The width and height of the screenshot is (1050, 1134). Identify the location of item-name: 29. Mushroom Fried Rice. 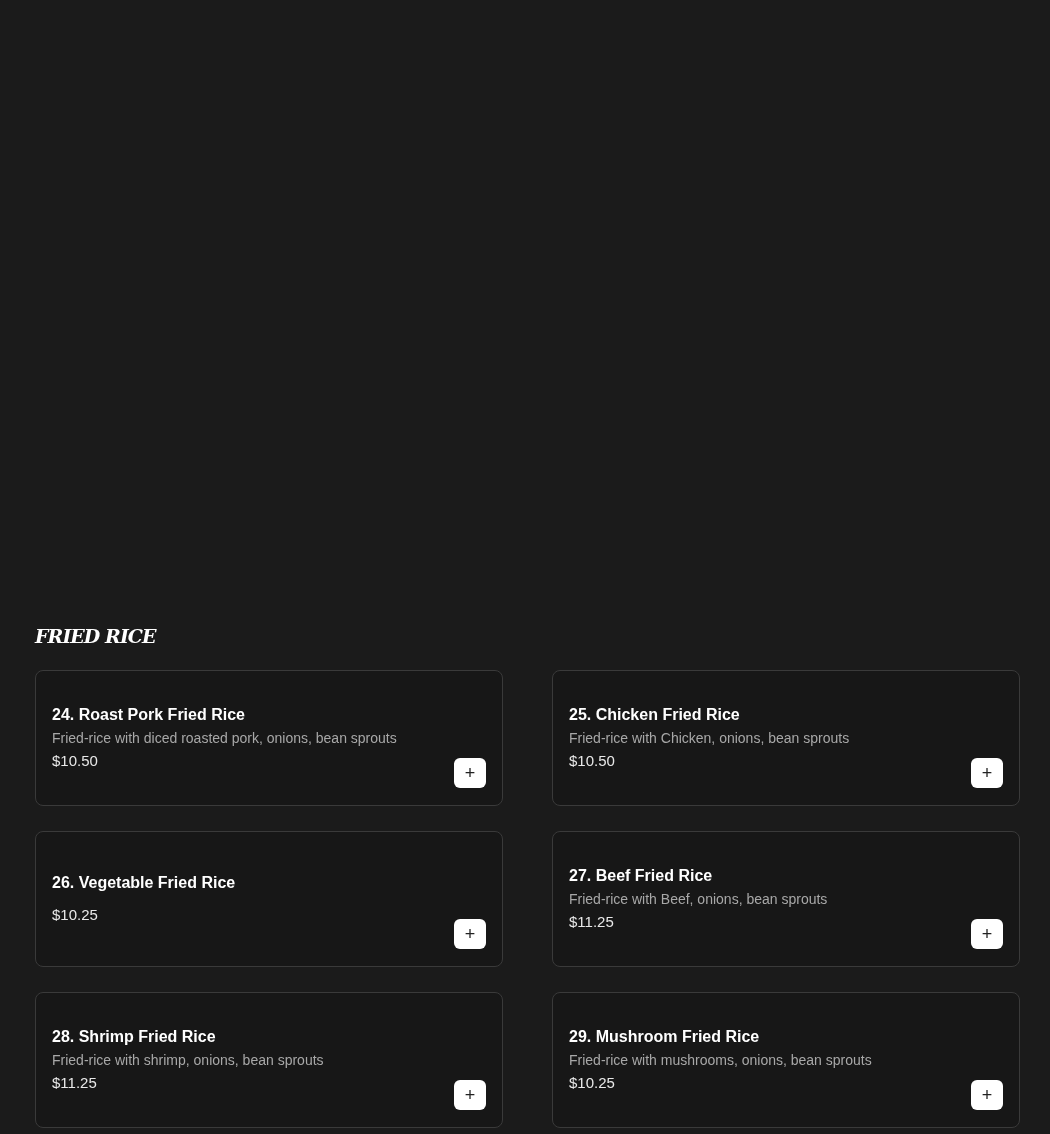
(664, 1037).